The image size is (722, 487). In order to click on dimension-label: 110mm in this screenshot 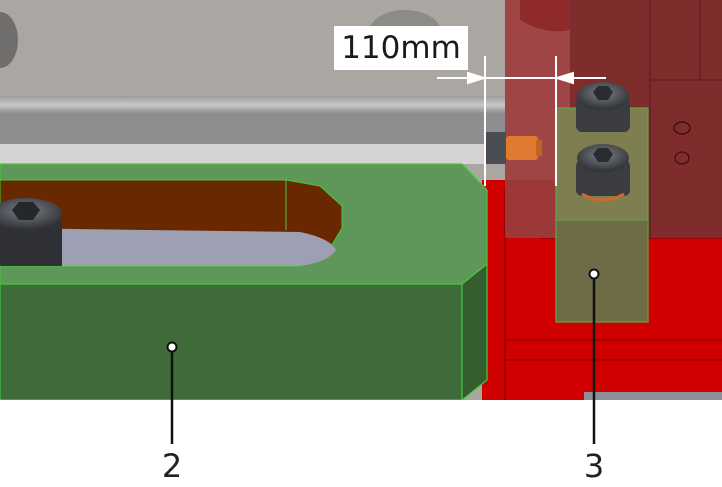, I will do `click(401, 48)`.